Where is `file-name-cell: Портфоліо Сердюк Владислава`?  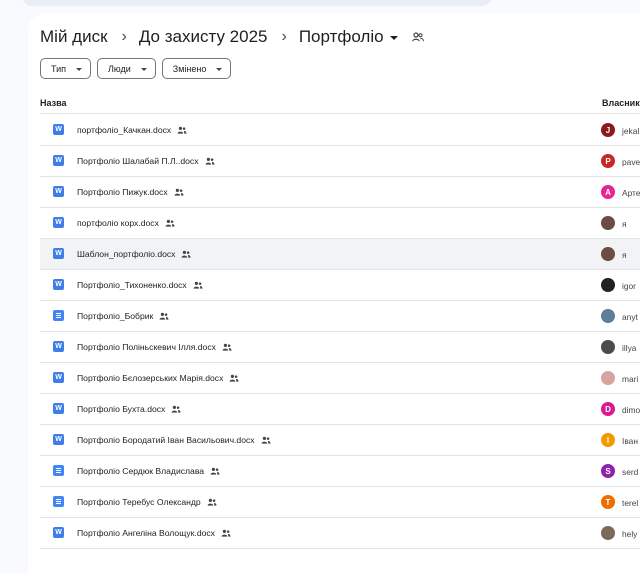 file-name-cell: Портфоліо Сердюк Владислава is located at coordinates (148, 471).